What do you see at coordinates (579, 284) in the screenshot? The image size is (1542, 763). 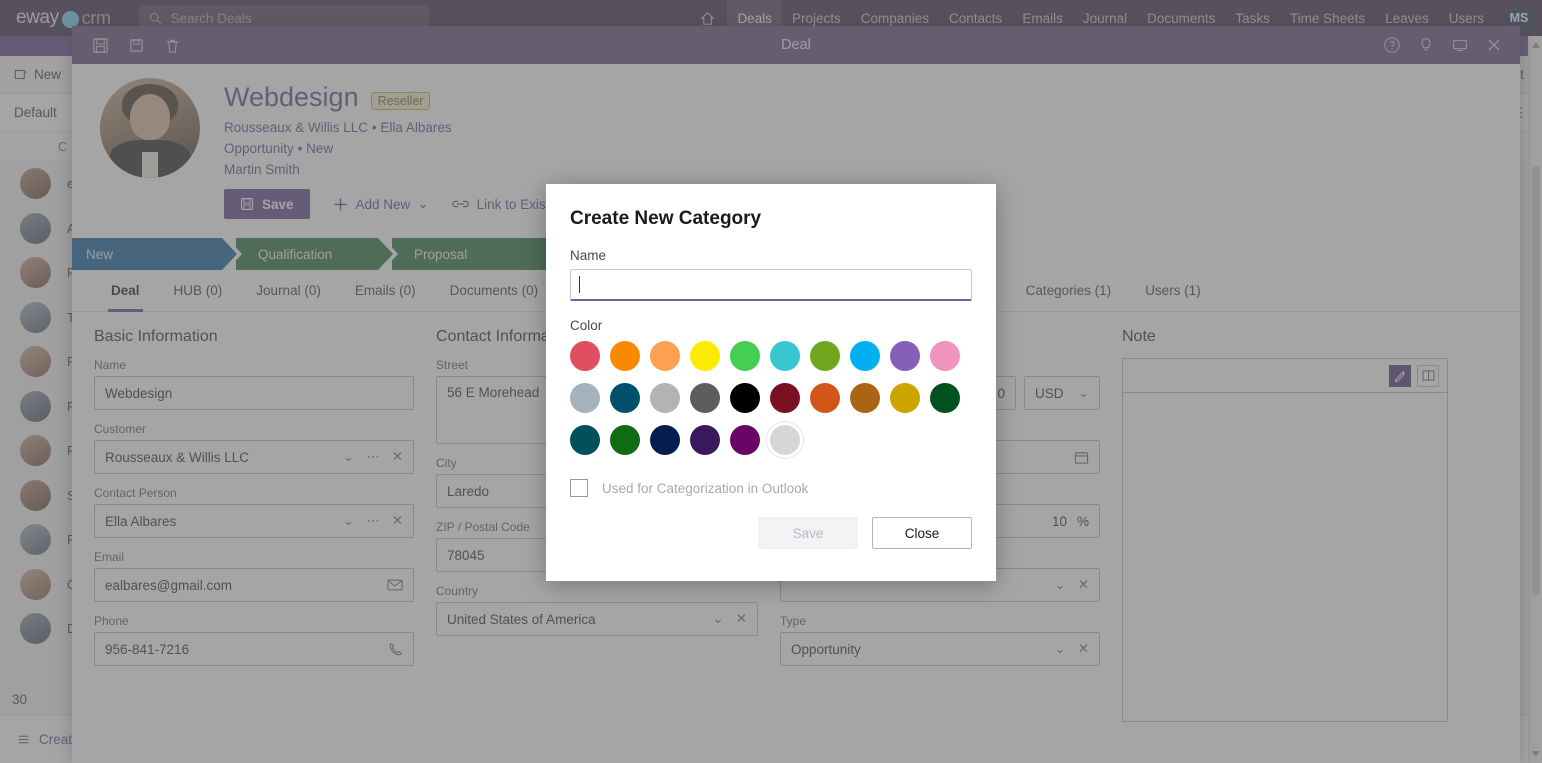 I see `text-caret` at bounding box center [579, 284].